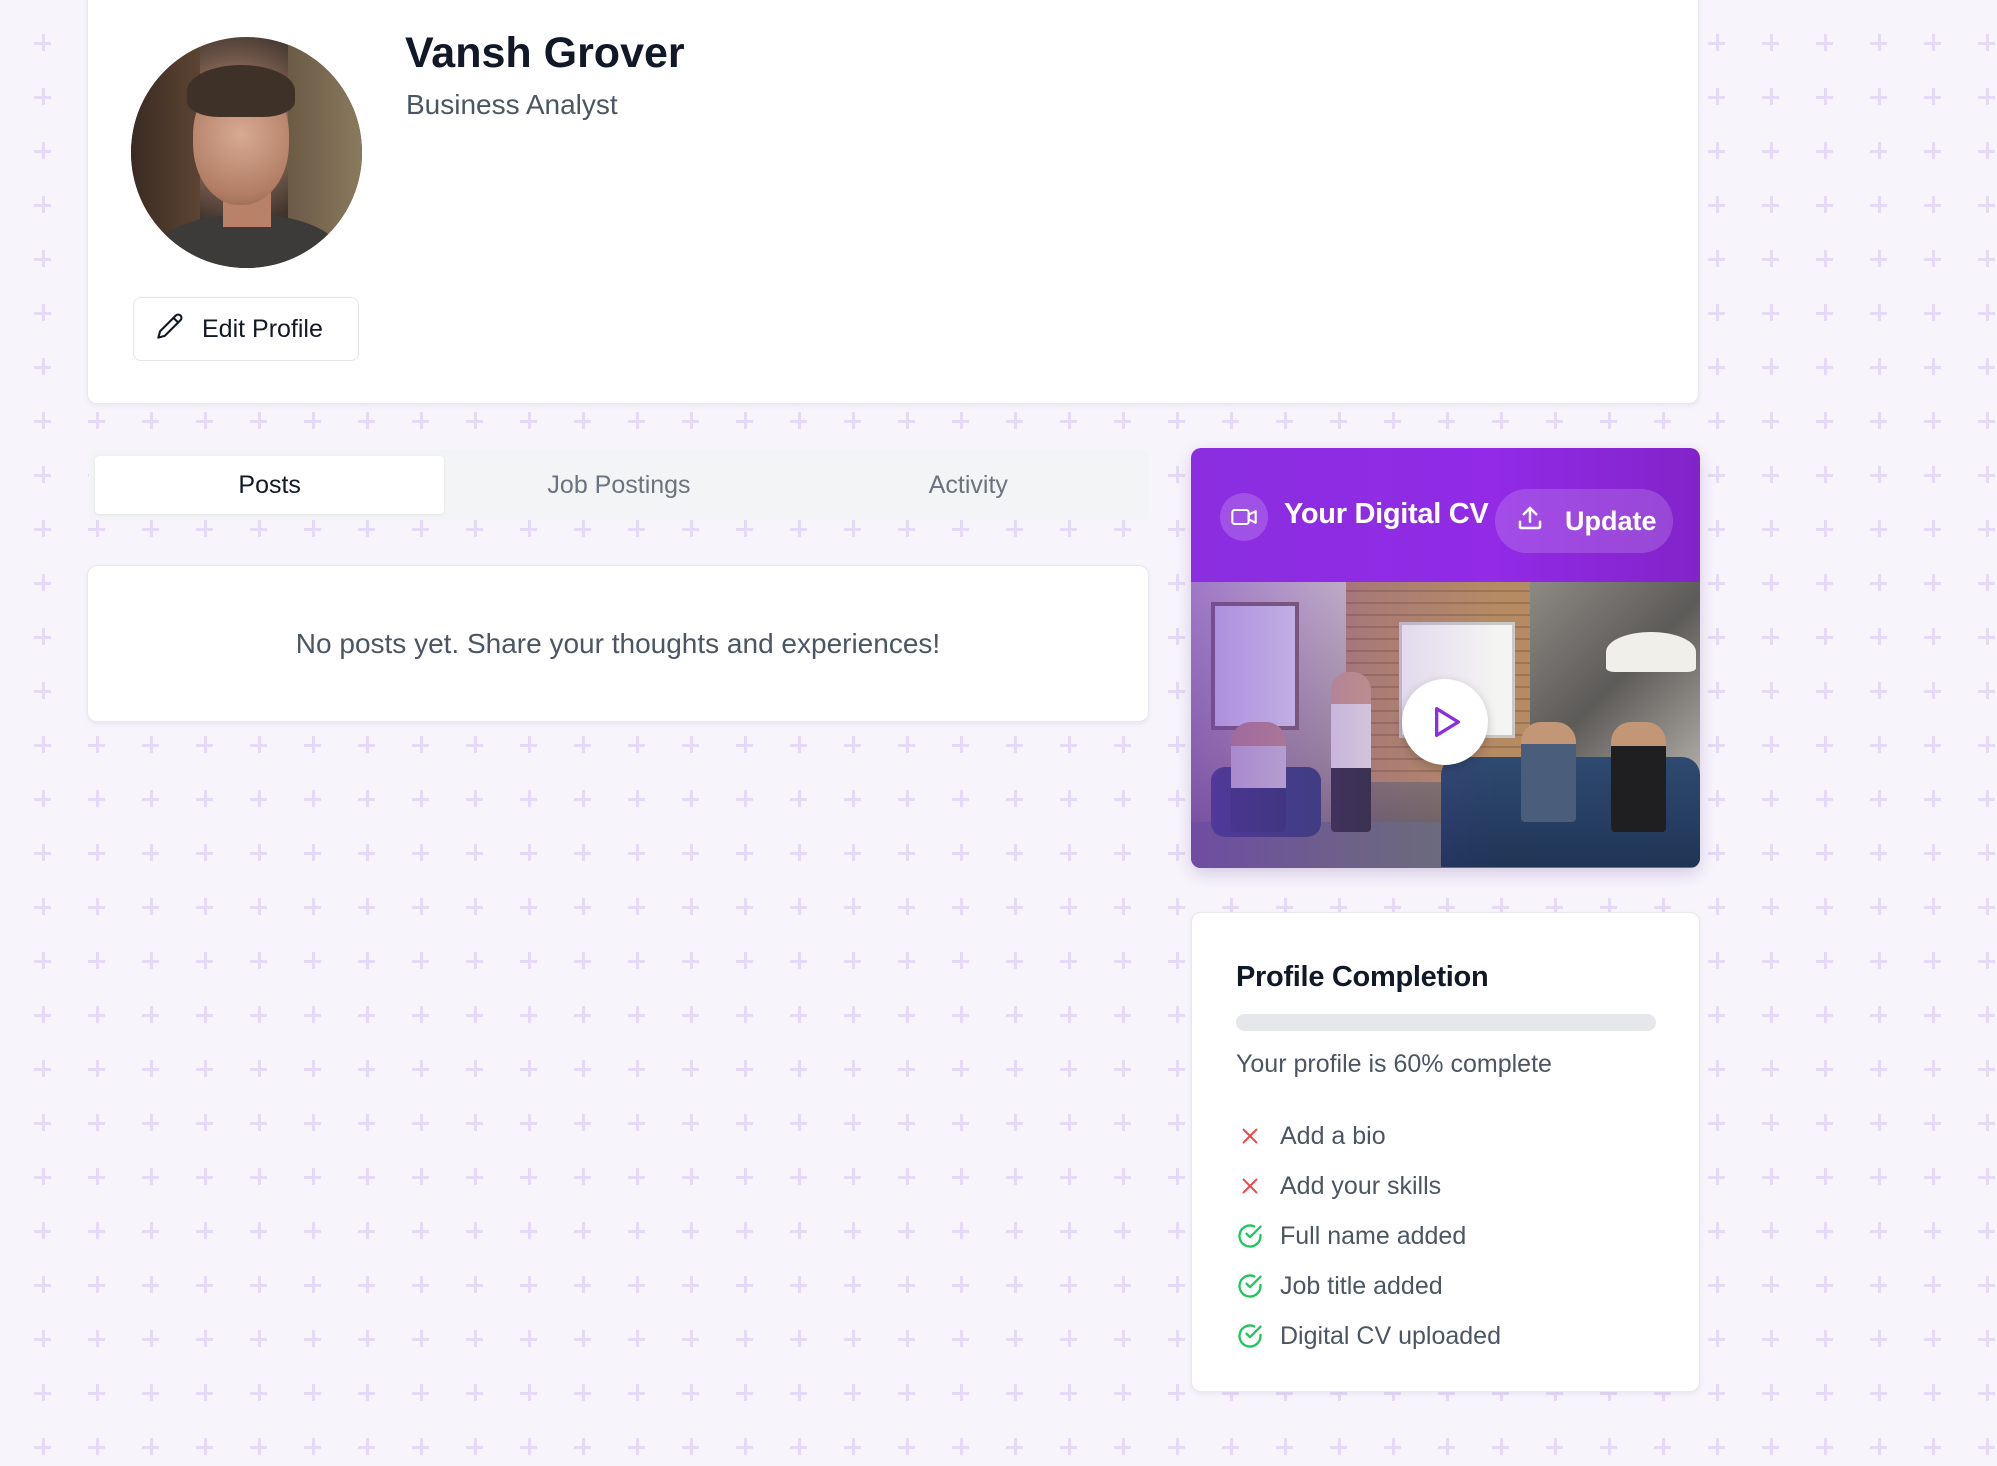 This screenshot has height=1466, width=1997. Describe the element at coordinates (1333, 1135) in the screenshot. I see `checklist-item-label: Add a bio` at that location.